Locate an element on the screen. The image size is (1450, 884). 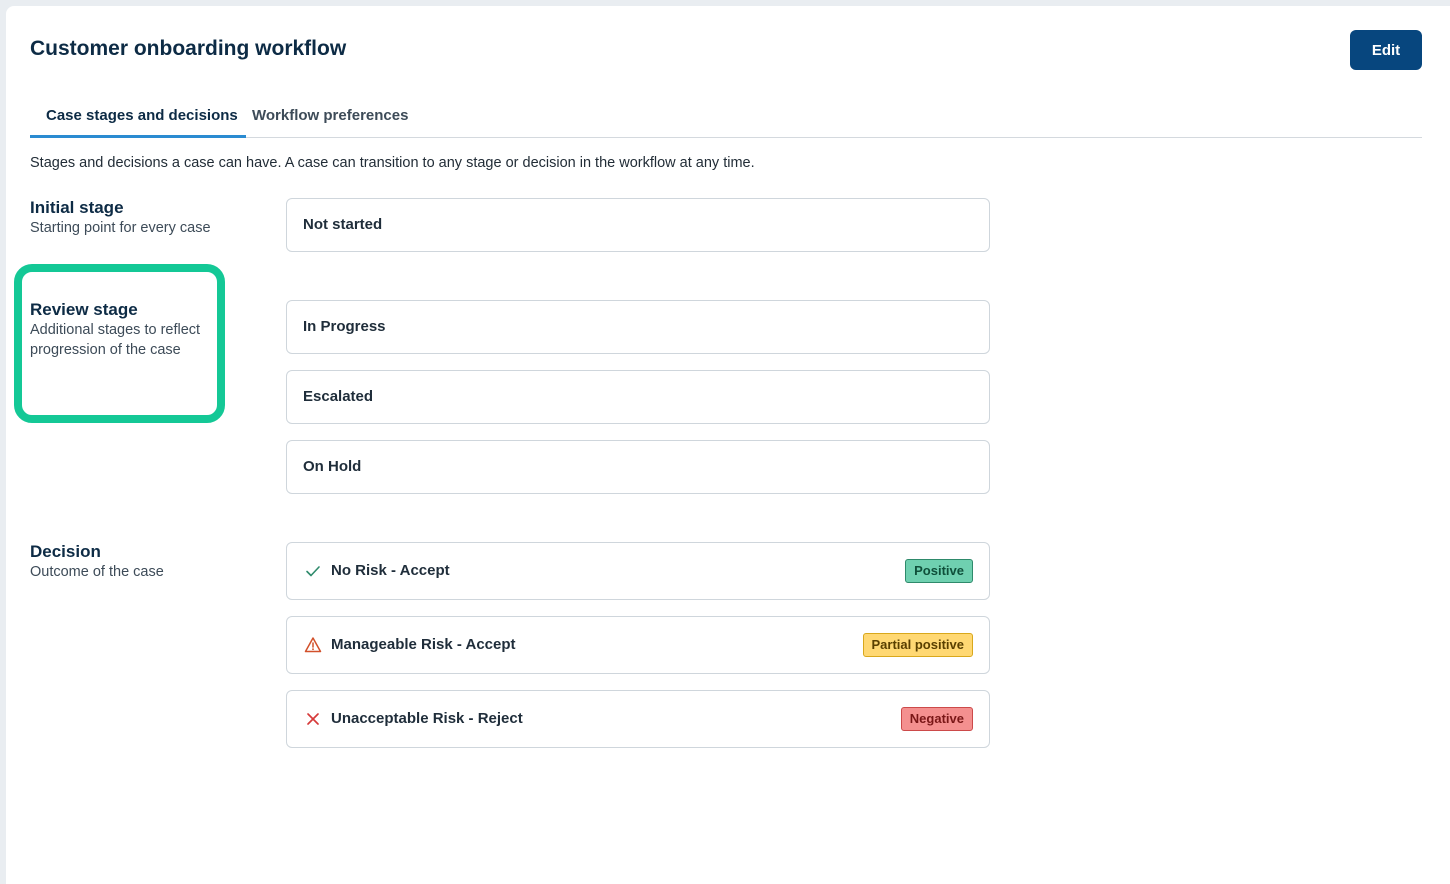
review-stage-subtitle-line2: progression of the case is located at coordinates (105, 350).